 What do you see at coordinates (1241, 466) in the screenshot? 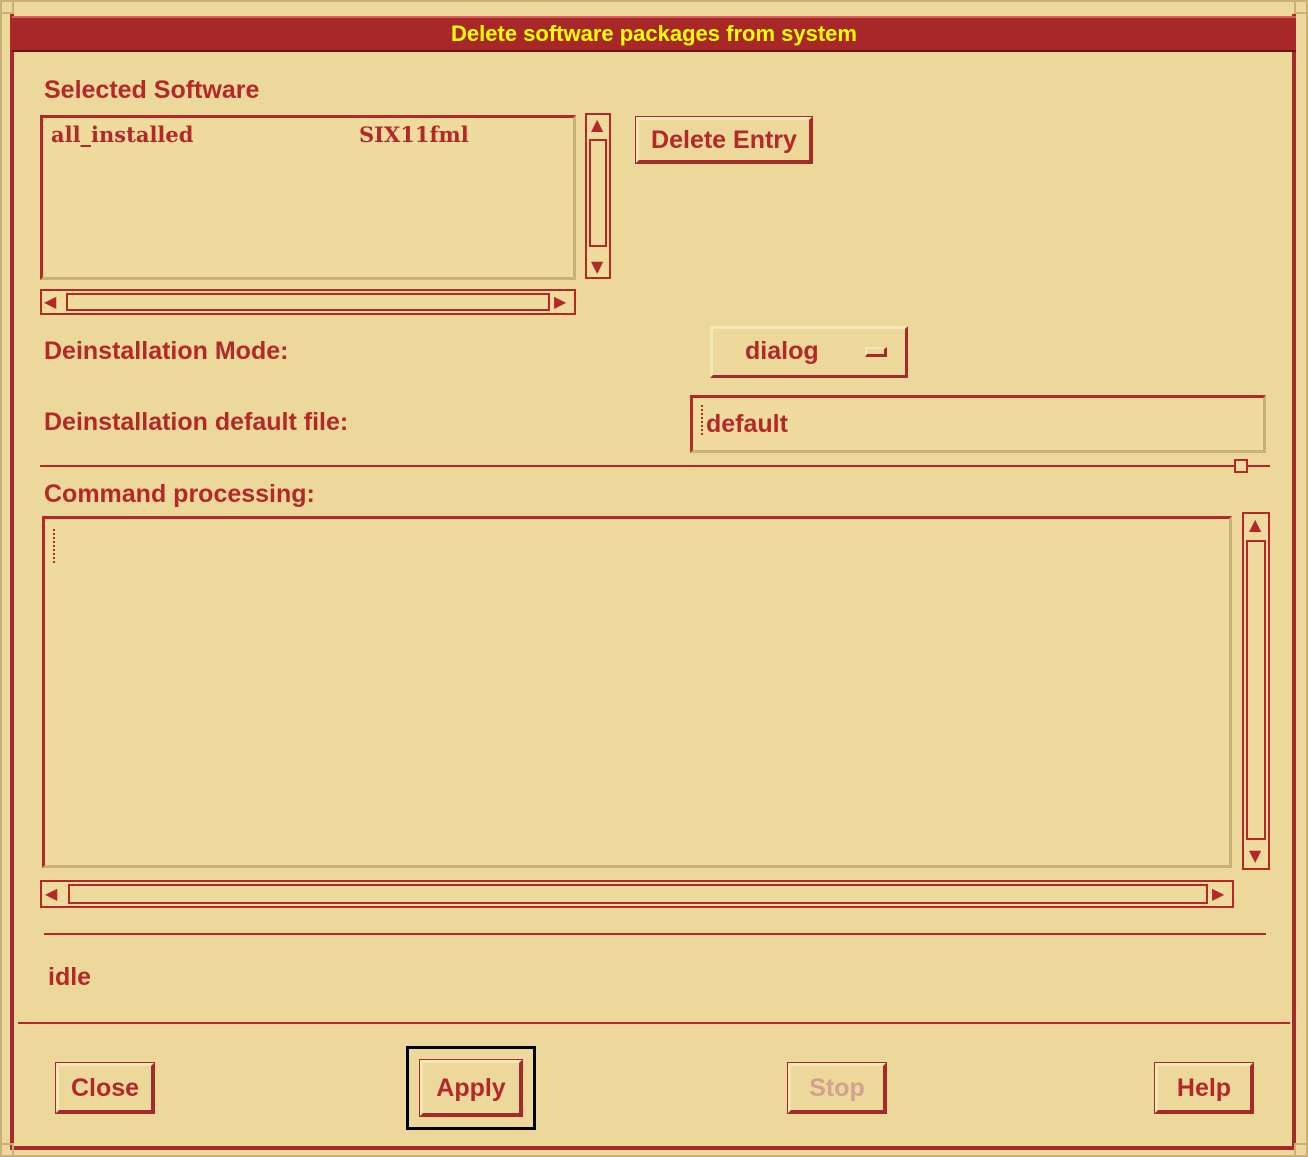
I see `pane-sash-handle` at bounding box center [1241, 466].